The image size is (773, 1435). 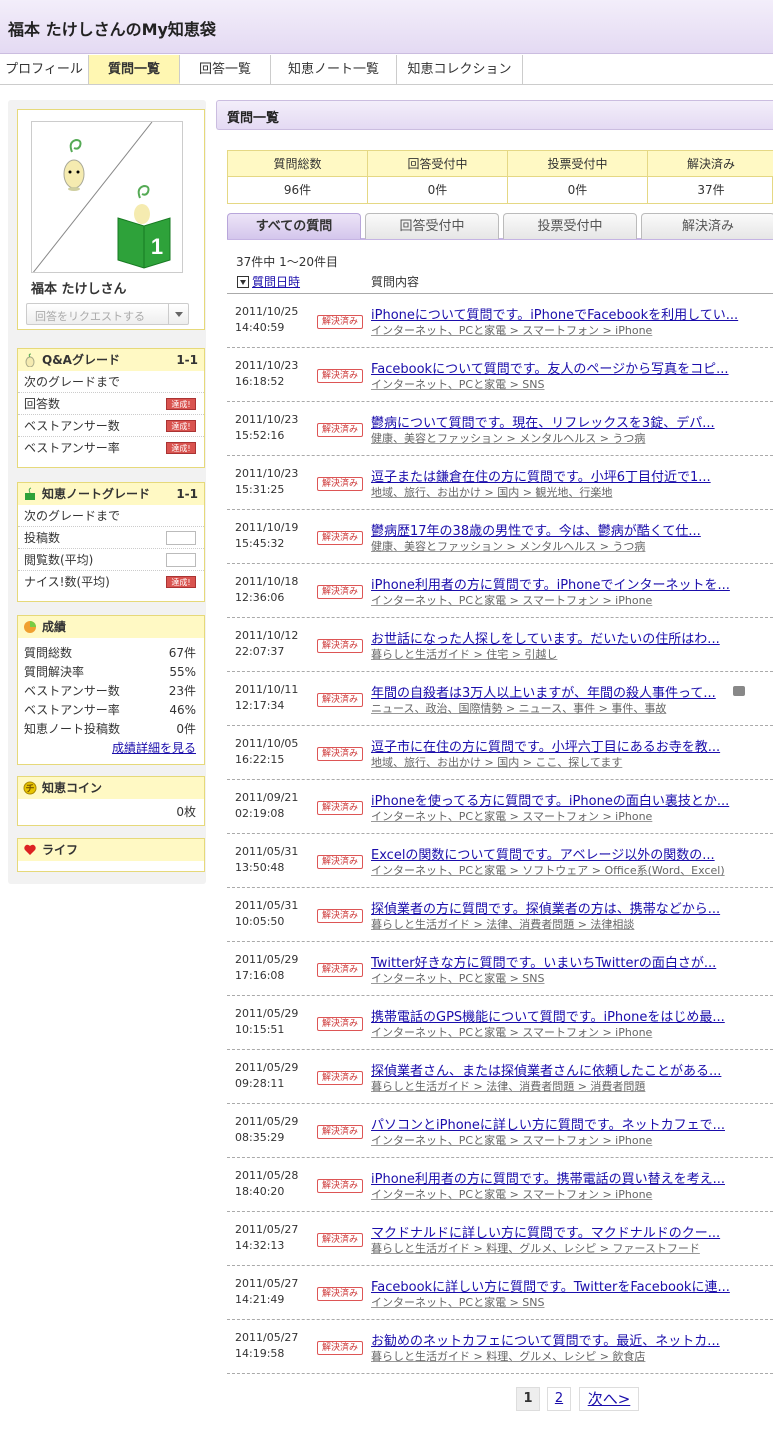 I want to click on question-time: 10:05:50, so click(x=260, y=921).